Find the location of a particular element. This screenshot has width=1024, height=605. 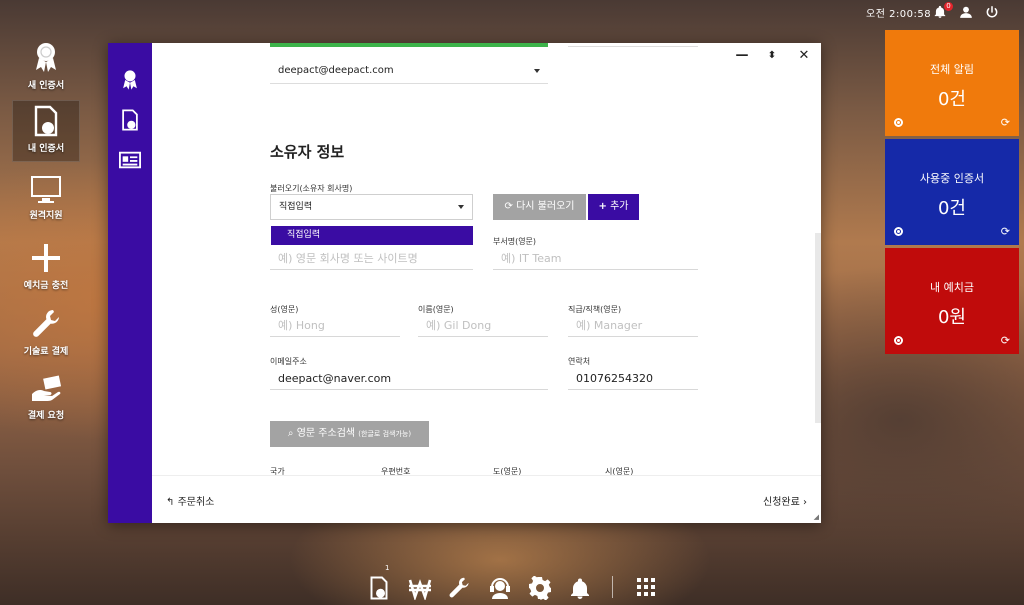

hand-card-icon is located at coordinates (47, 388).